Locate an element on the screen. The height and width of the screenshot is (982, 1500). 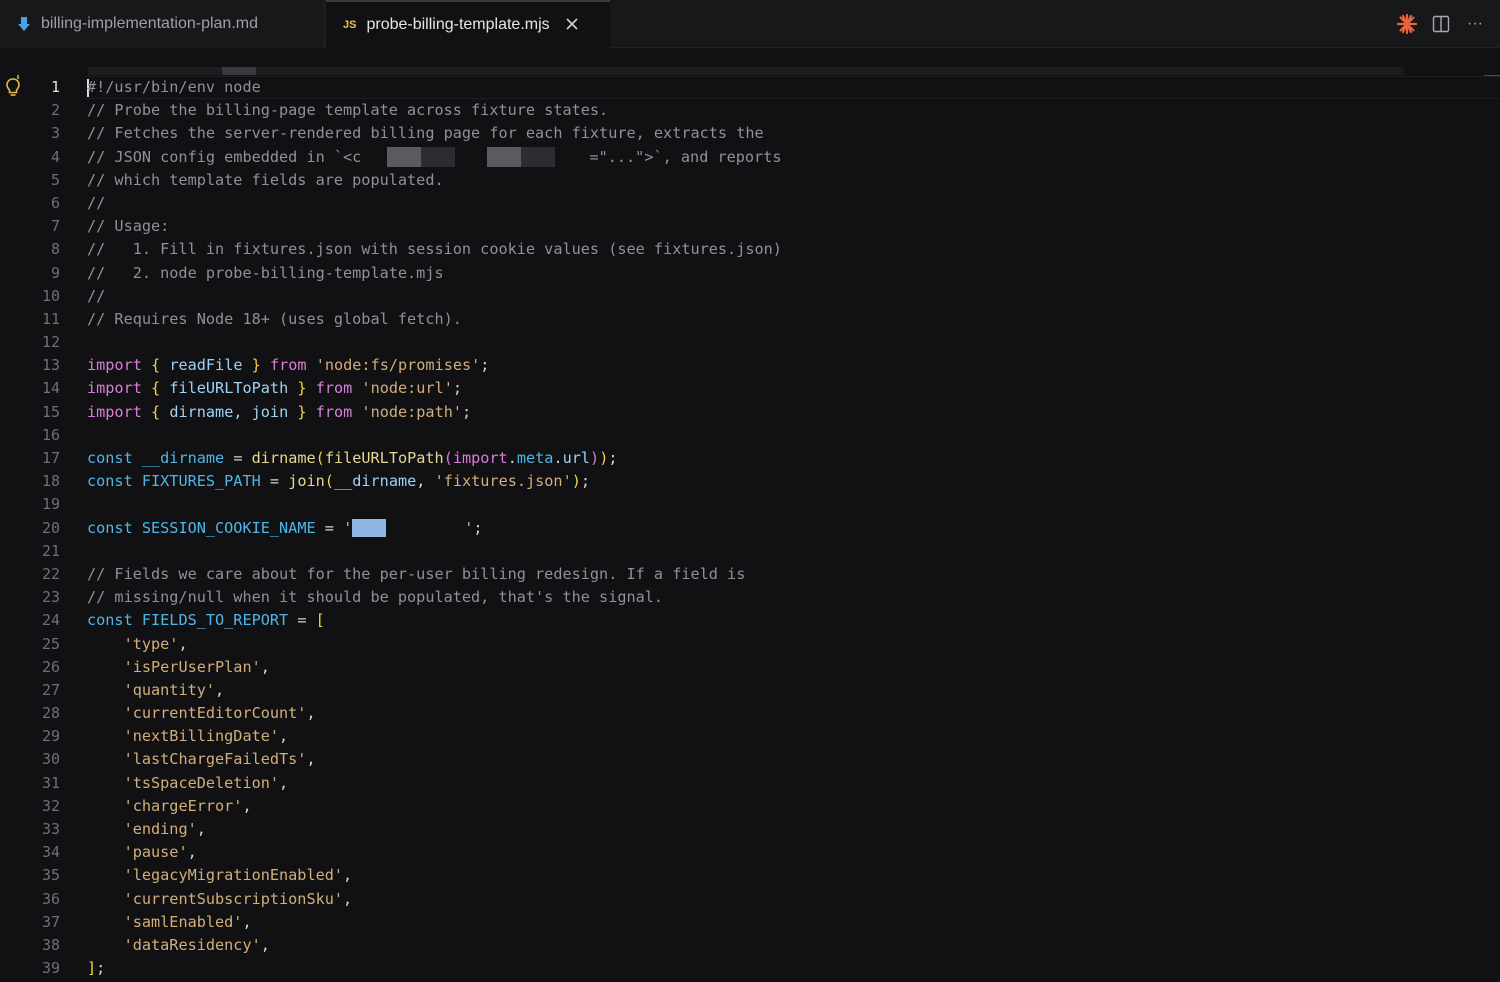
code-line: 'tsSpaceDeletion', is located at coordinates (206, 782).